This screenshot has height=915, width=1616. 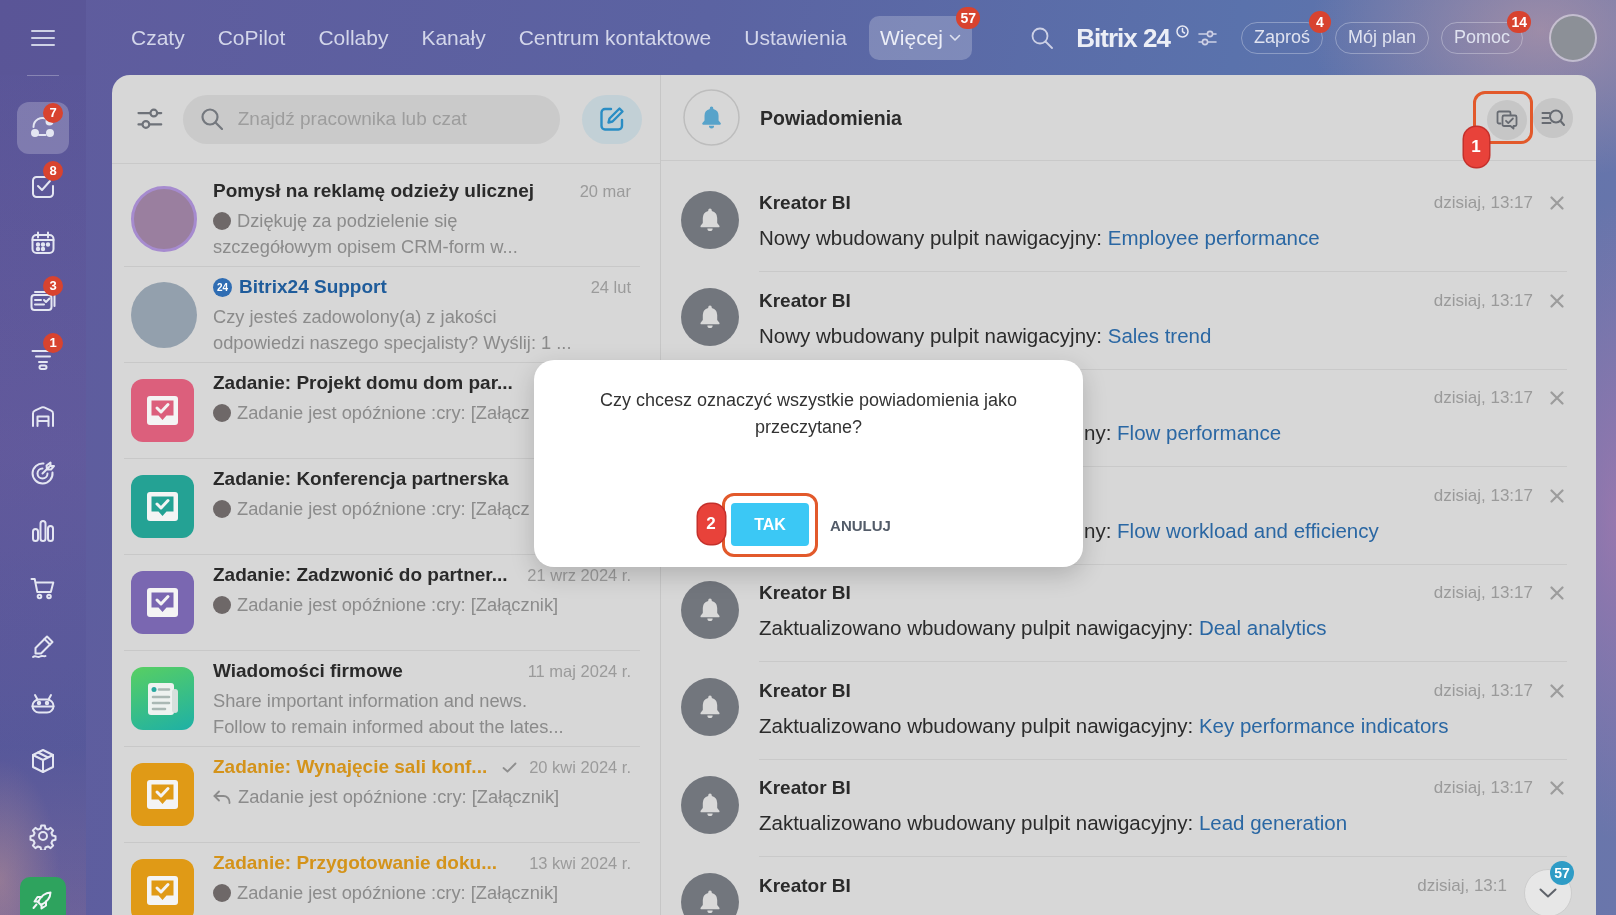 What do you see at coordinates (1262, 627) in the screenshot?
I see `notification-link: Deal analytics` at bounding box center [1262, 627].